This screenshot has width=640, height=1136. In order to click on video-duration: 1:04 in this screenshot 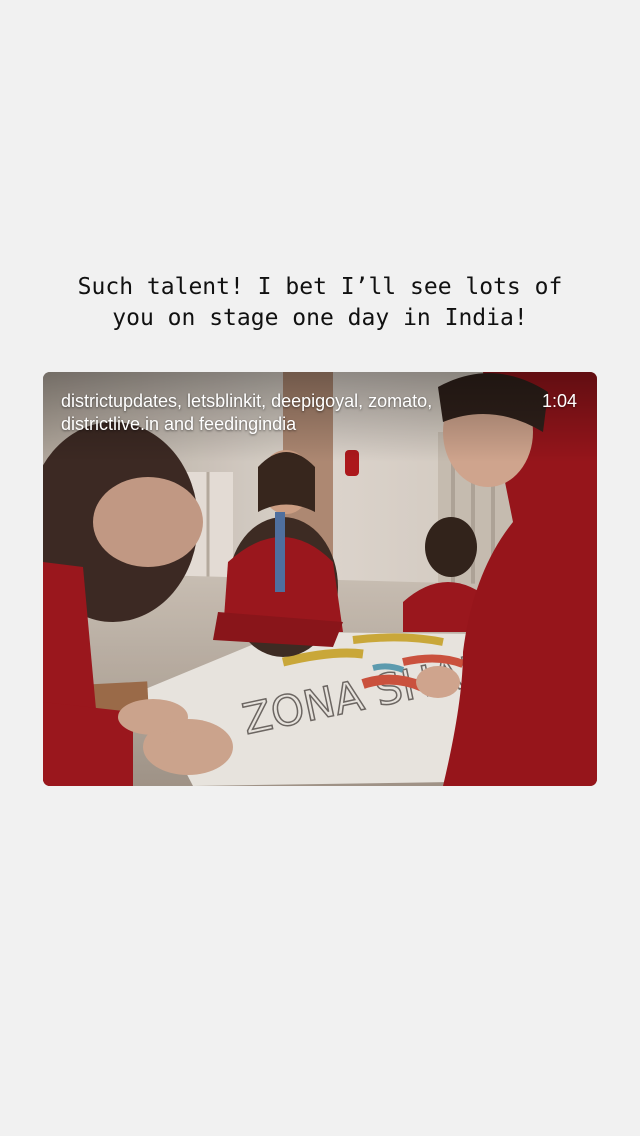, I will do `click(559, 401)`.